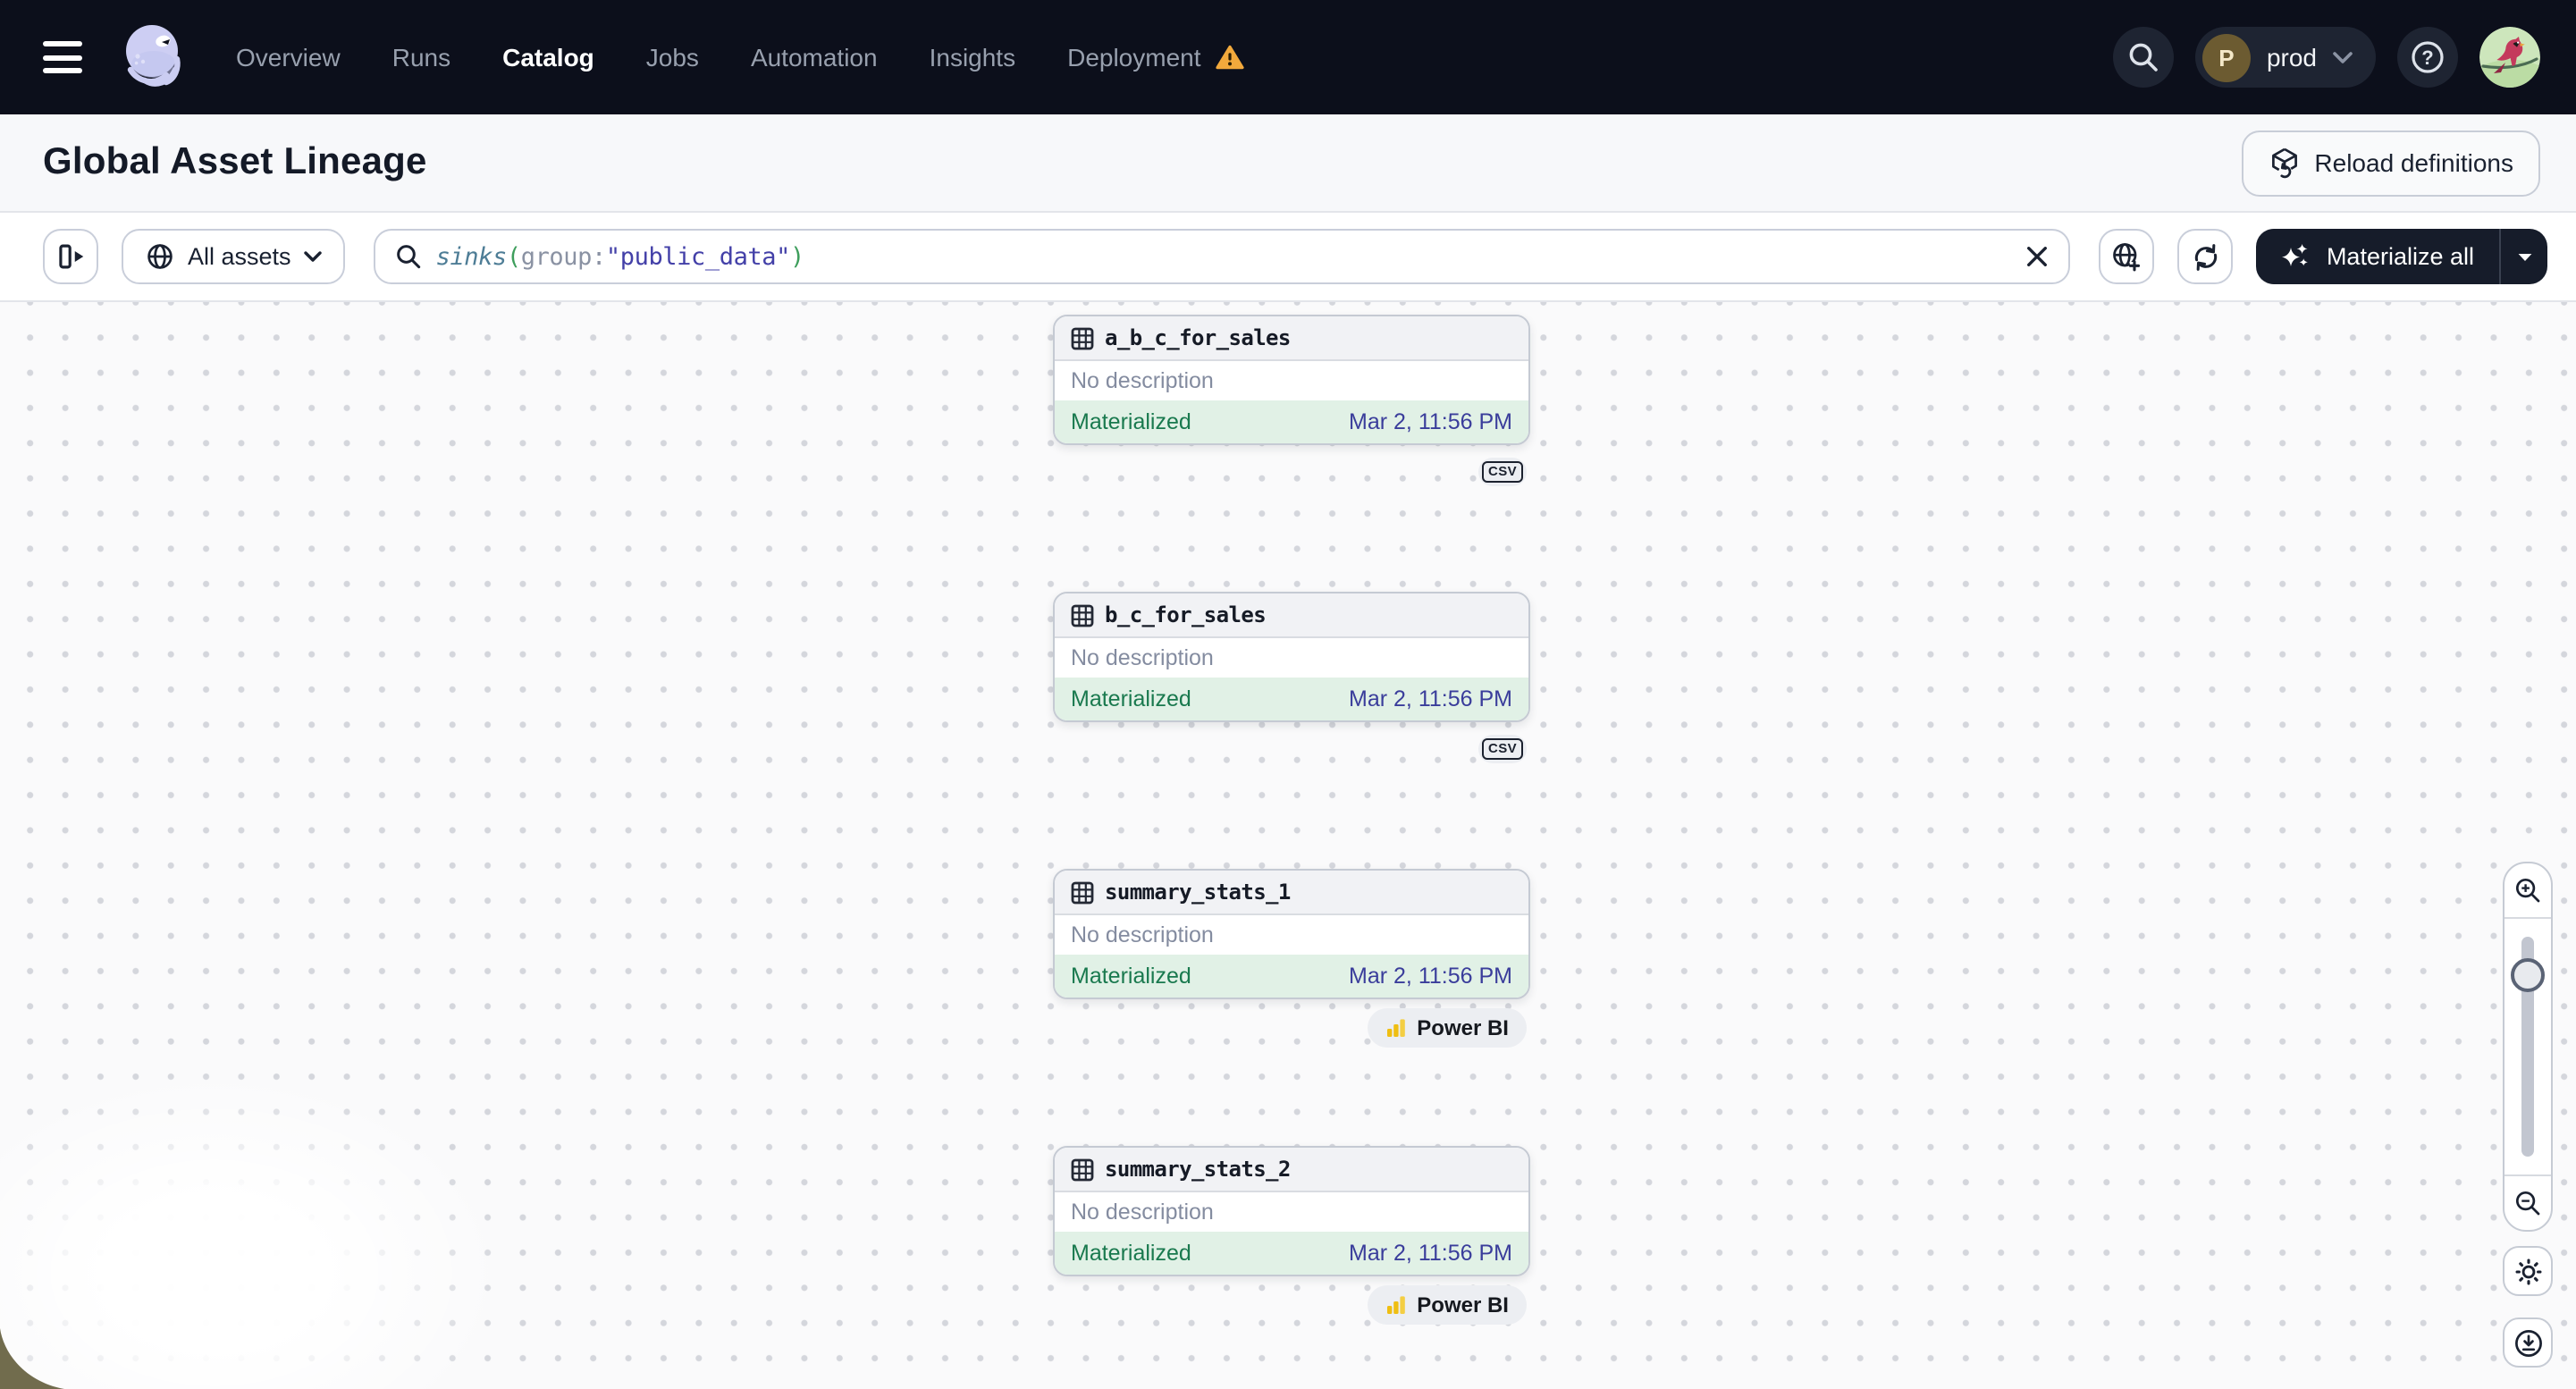  I want to click on panel-toggle-icon, so click(71, 256).